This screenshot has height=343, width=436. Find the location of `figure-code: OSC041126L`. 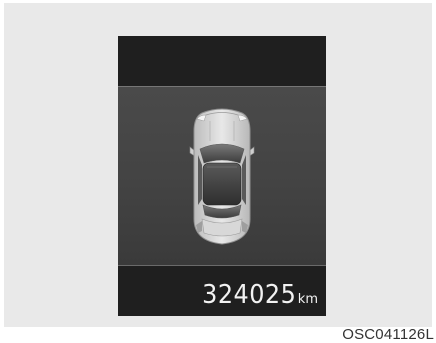

figure-code: OSC041126L is located at coordinates (388, 334).